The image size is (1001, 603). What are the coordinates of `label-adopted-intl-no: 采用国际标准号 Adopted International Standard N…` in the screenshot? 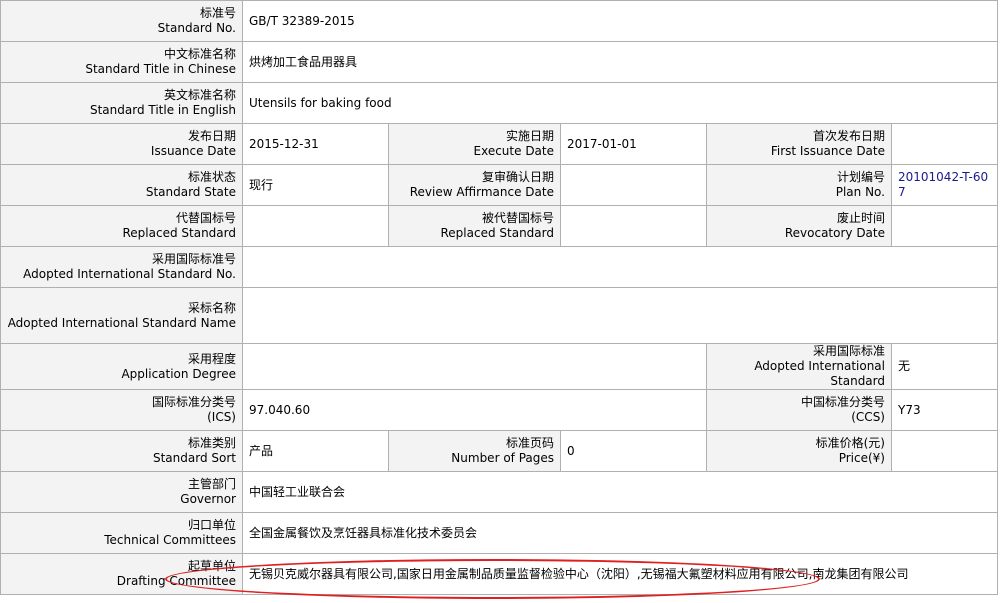 It's located at (121, 267).